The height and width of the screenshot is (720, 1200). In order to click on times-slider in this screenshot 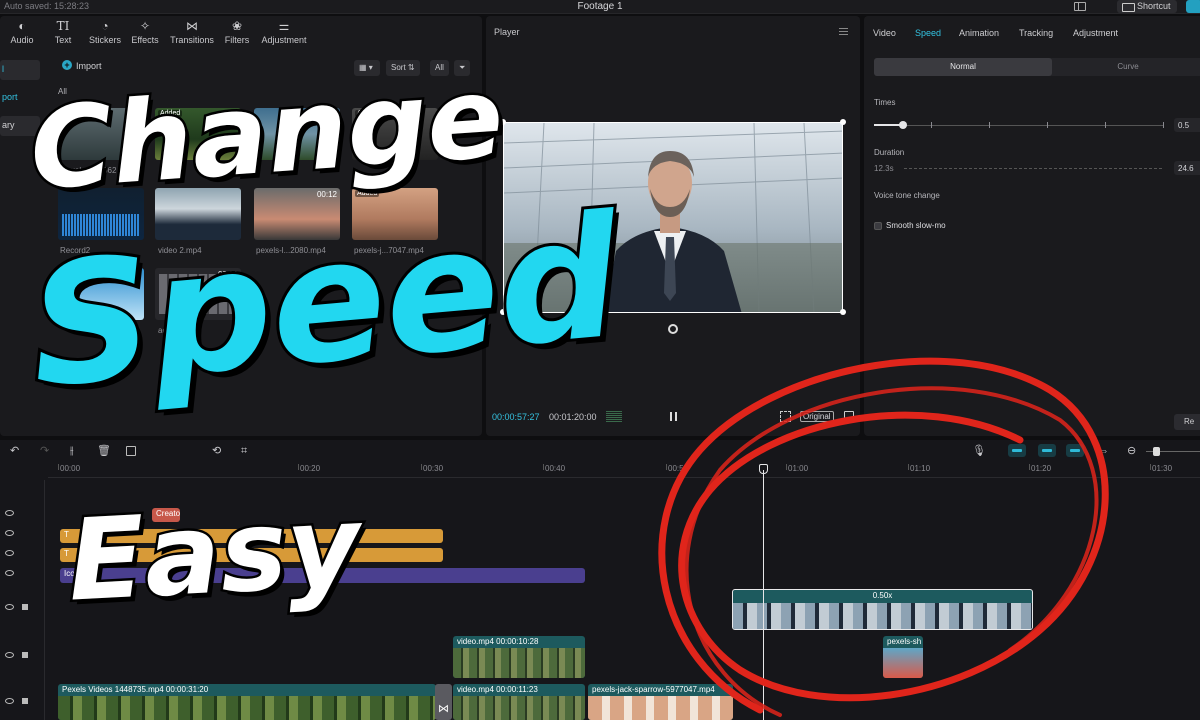, I will do `click(1019, 125)`.